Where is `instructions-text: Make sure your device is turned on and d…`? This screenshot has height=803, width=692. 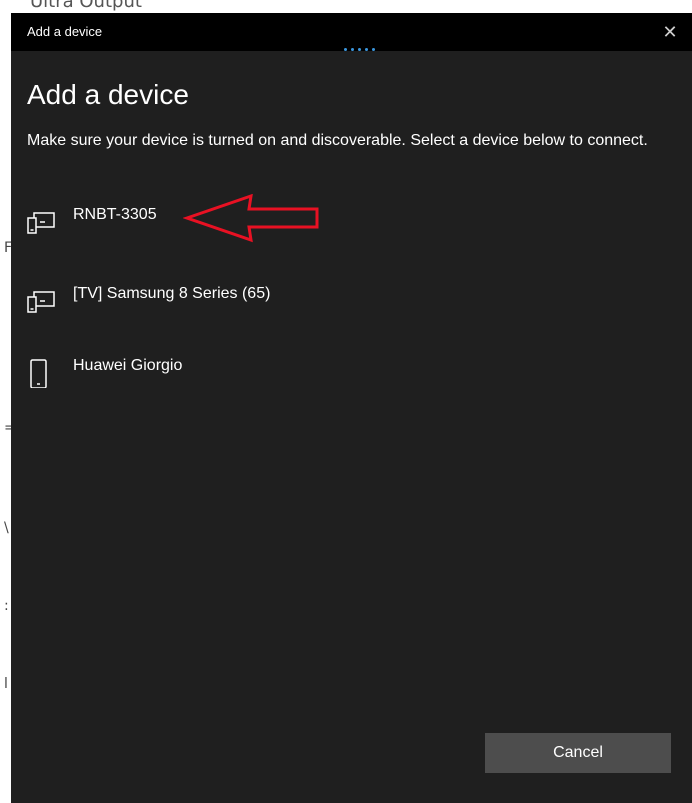 instructions-text: Make sure your device is turned on and d… is located at coordinates (337, 140).